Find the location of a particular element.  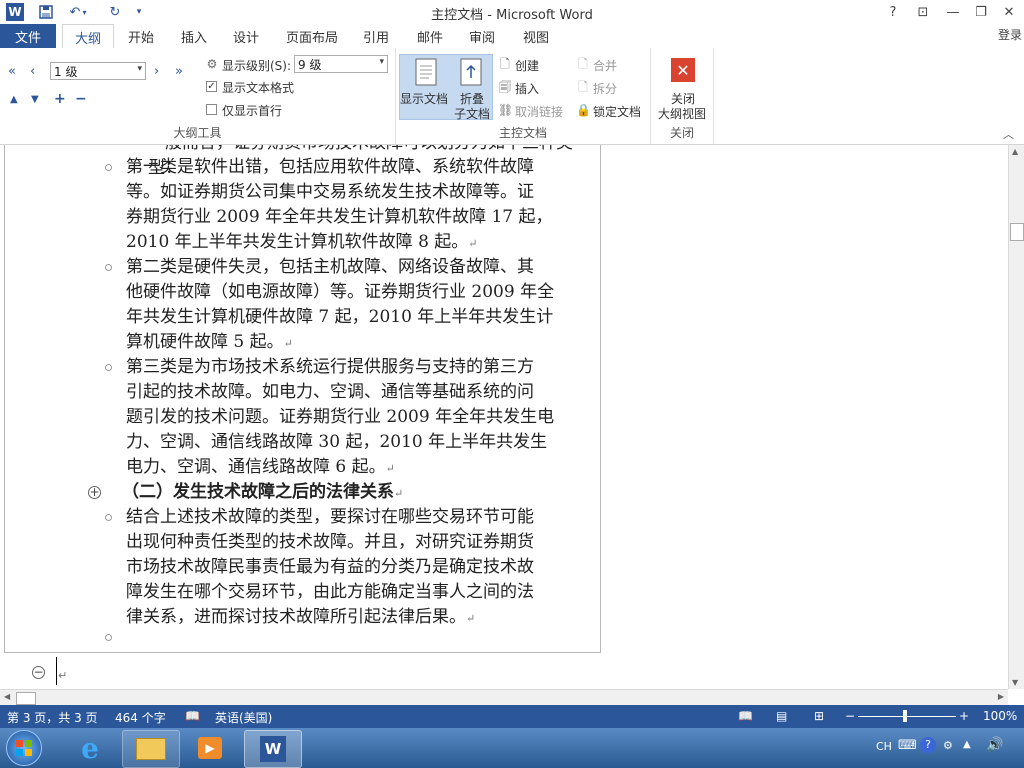

zoom-slider-track is located at coordinates (907, 716).